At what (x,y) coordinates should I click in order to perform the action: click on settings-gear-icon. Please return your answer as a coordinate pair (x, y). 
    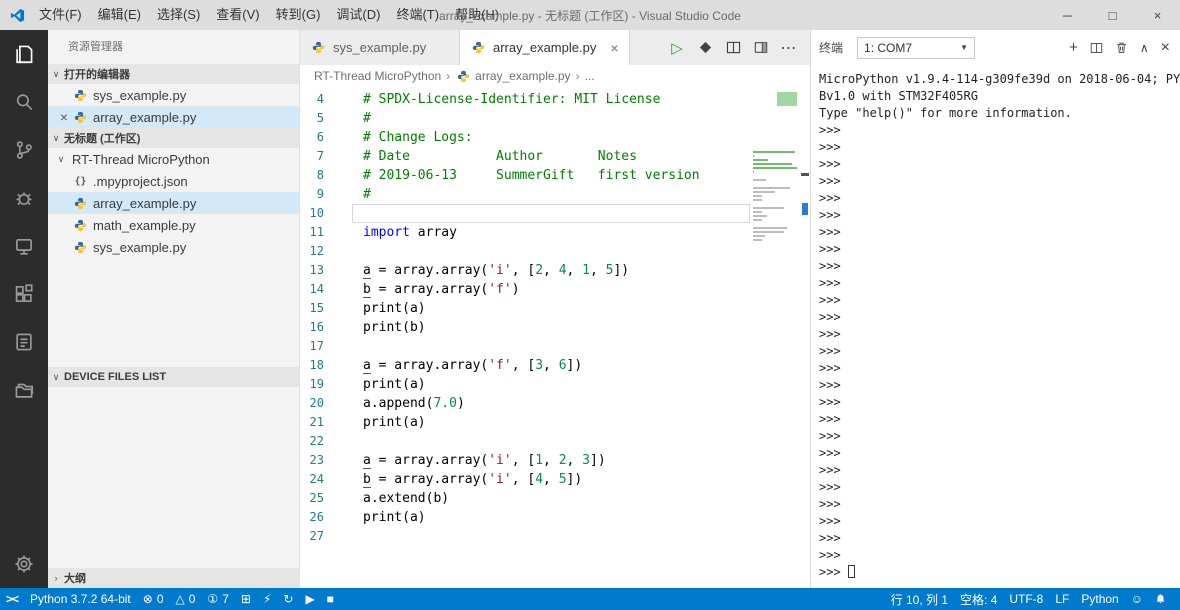
    Looking at the image, I should click on (24, 564).